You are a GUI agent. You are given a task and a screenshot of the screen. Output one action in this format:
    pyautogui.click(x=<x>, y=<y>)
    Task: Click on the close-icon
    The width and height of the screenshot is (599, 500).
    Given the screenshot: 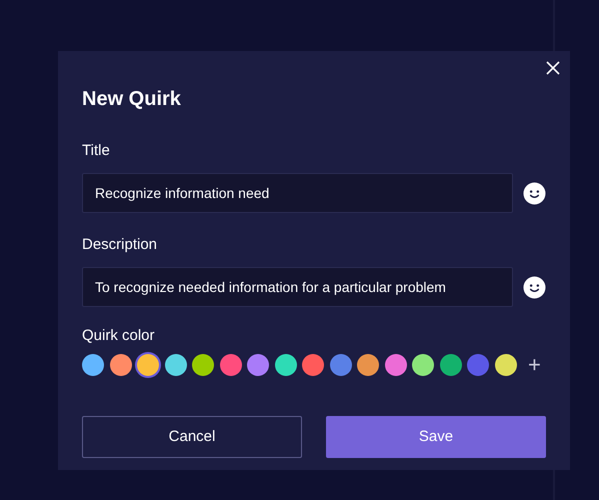 What is the action you would take?
    pyautogui.click(x=553, y=68)
    